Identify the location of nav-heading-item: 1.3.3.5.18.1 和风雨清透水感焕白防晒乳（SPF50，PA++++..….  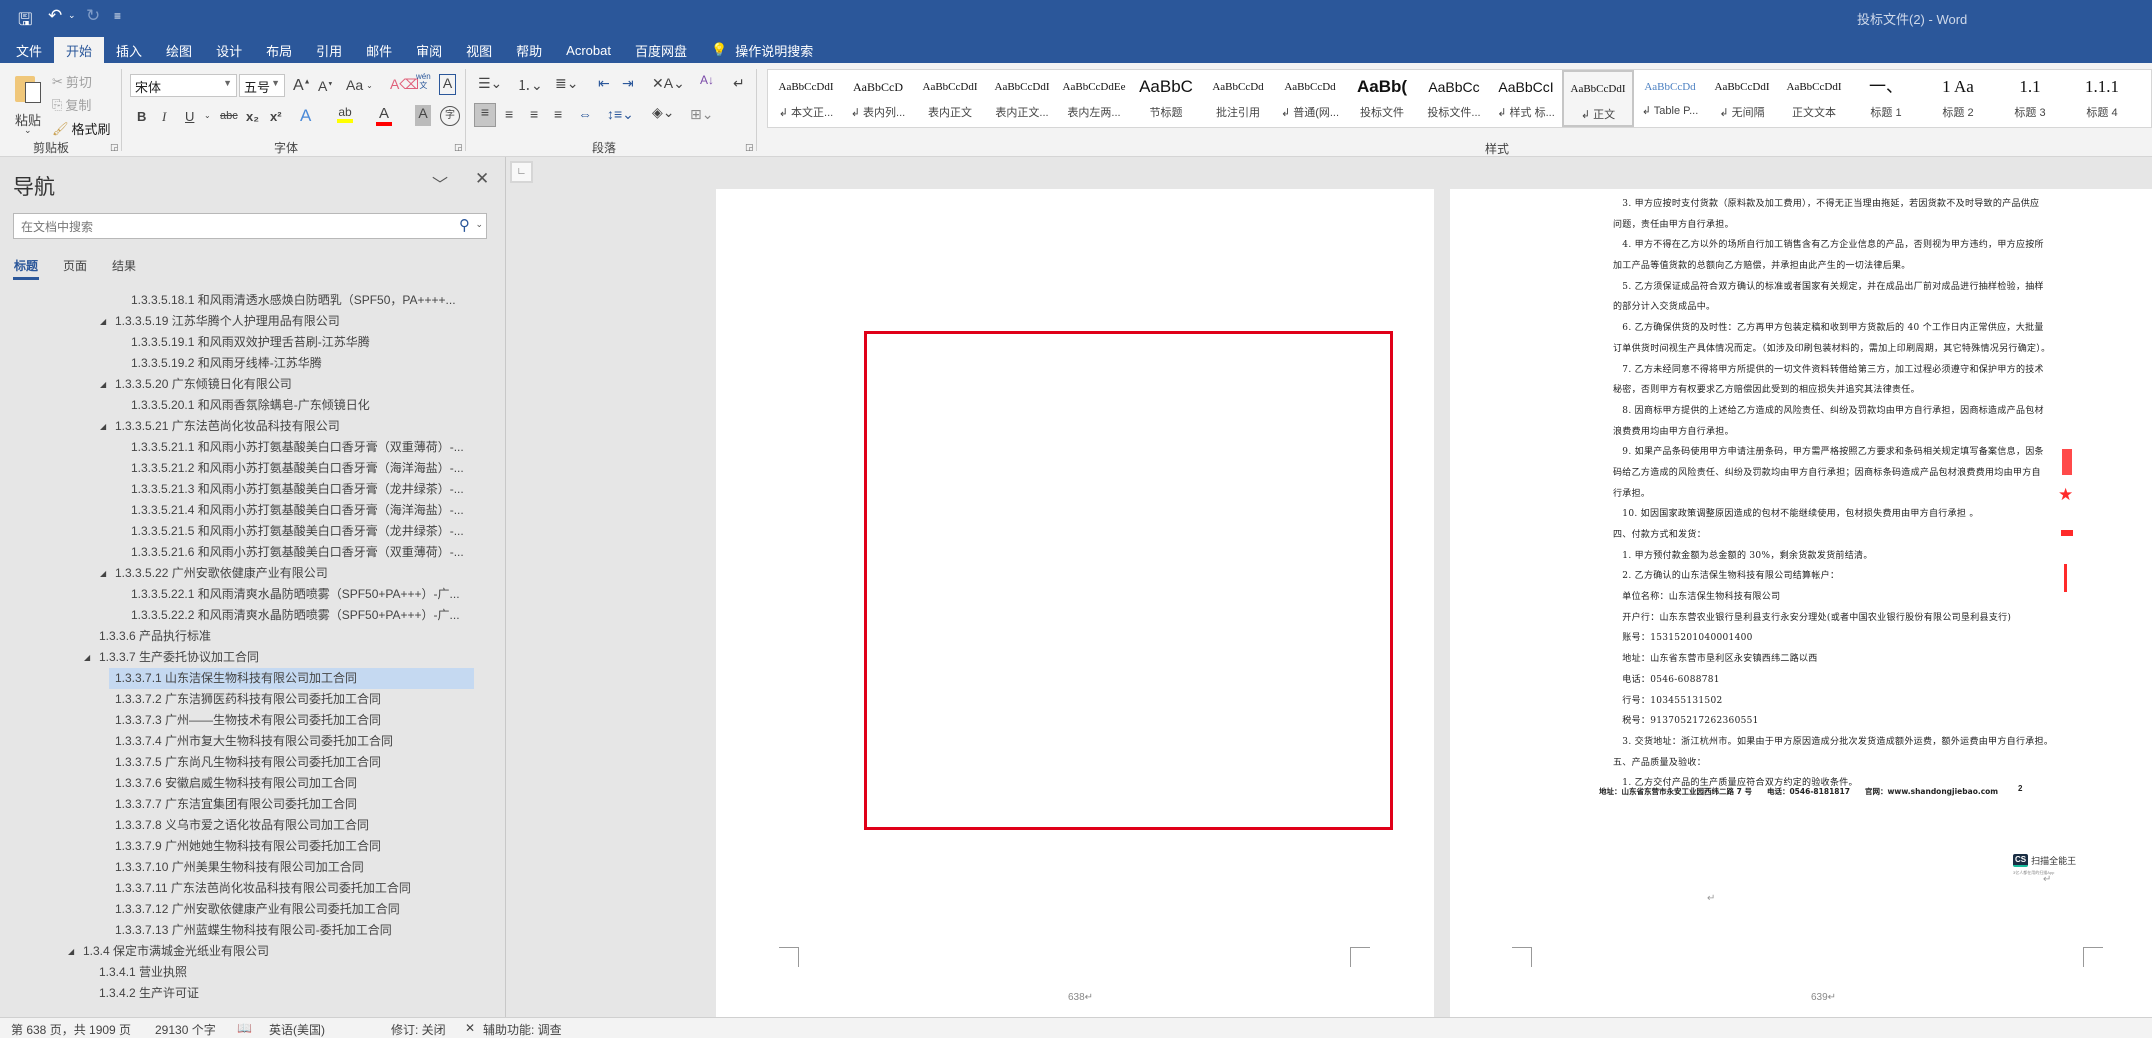
(293, 300).